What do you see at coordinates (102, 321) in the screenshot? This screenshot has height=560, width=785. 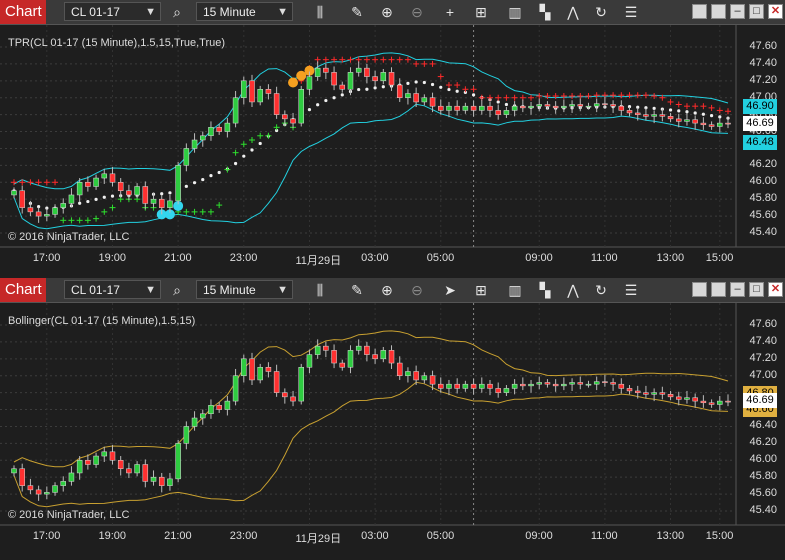 I see `indicator-label: Bollinger(CL 01-17 (15 Minute),1.5,15)` at bounding box center [102, 321].